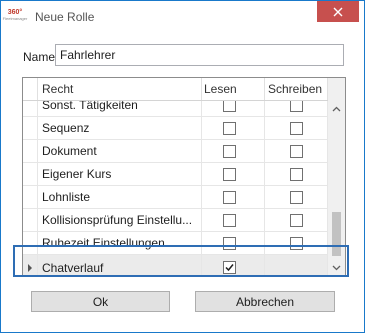  I want to click on row-header-corner, so click(30, 89).